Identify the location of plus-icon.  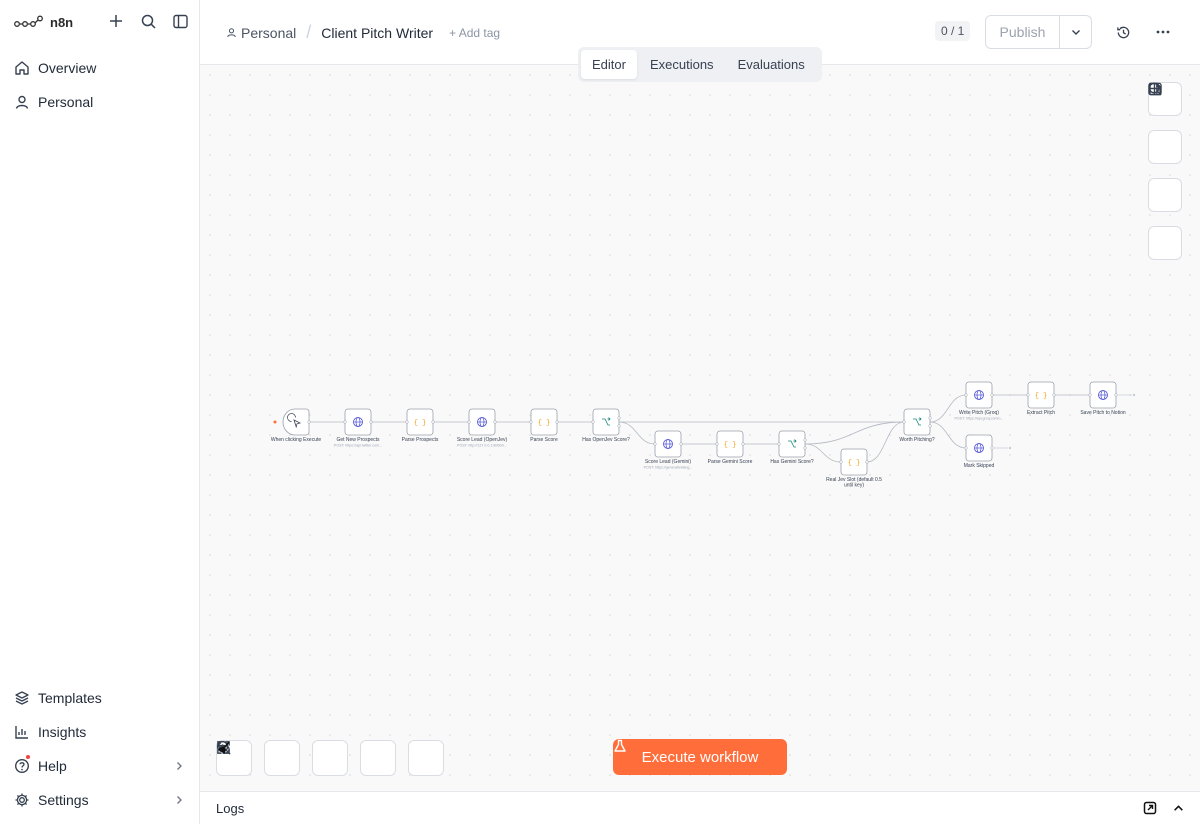
(116, 21).